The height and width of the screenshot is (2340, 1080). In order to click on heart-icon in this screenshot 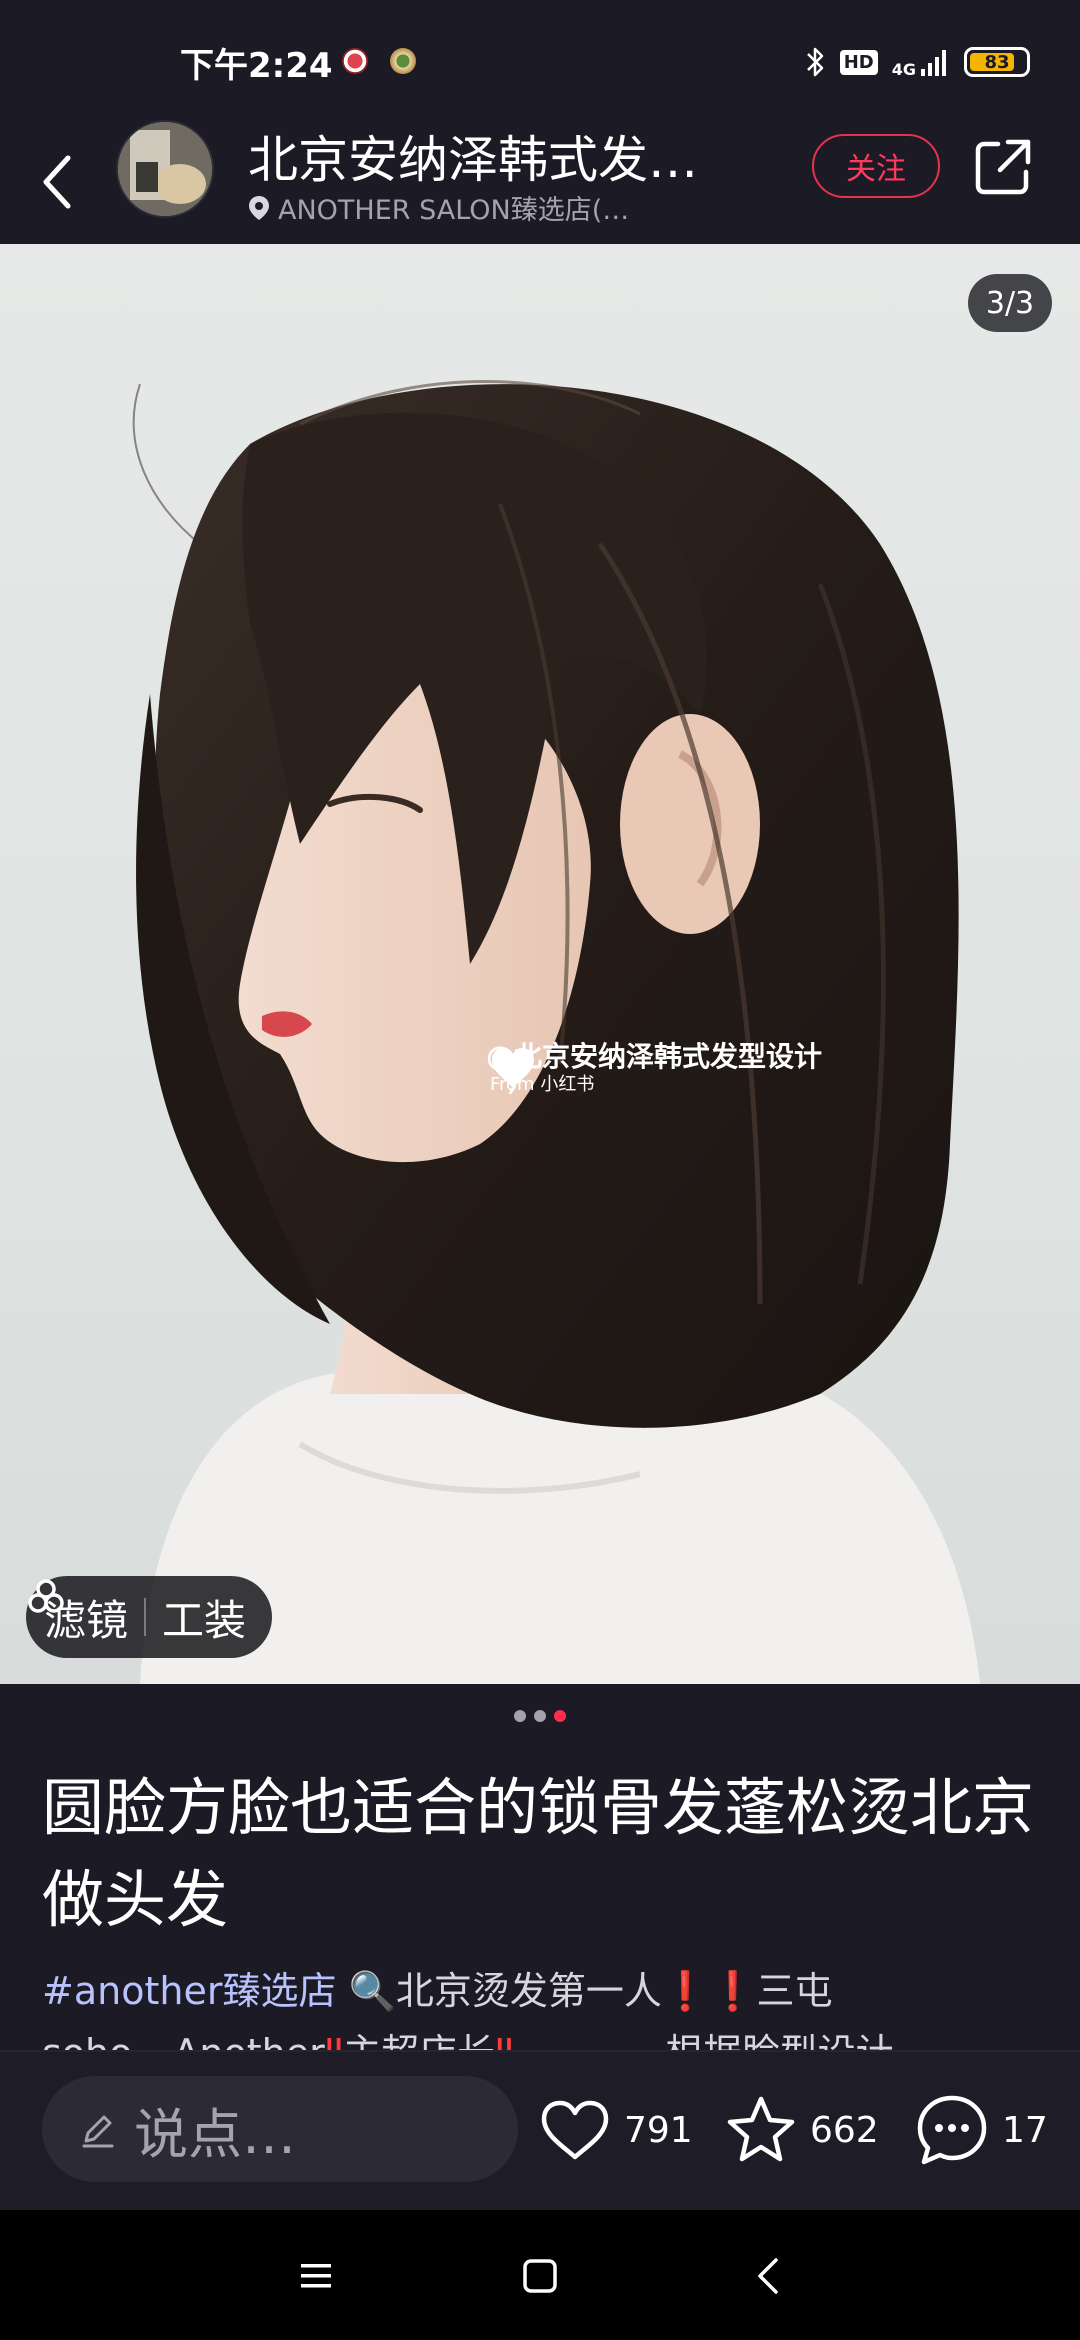, I will do `click(575, 2130)`.